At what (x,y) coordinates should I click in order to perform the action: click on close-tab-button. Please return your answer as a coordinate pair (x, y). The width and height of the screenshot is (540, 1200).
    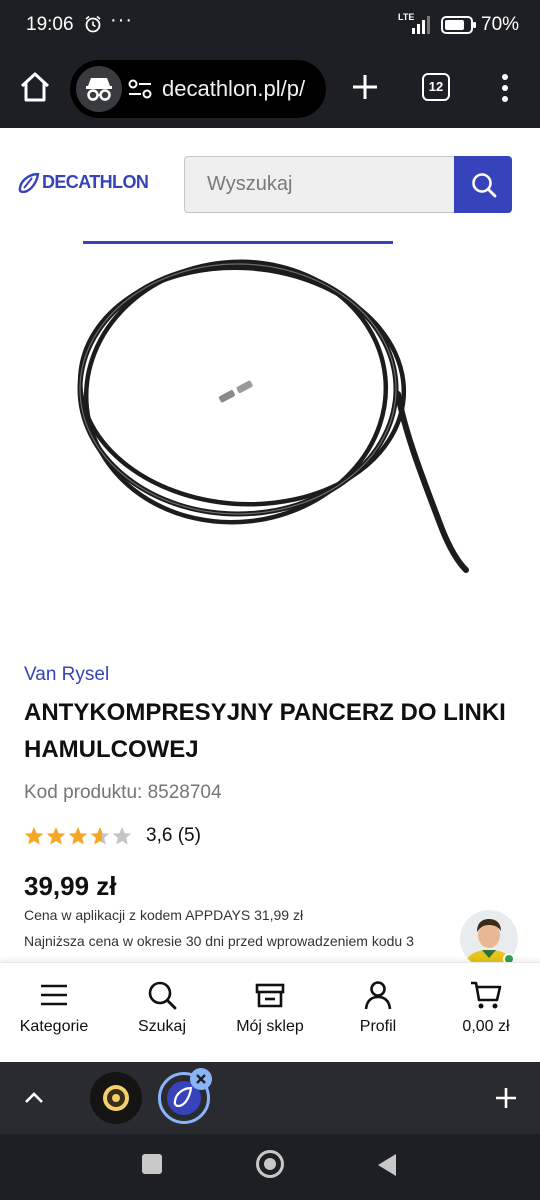
    Looking at the image, I should click on (201, 1079).